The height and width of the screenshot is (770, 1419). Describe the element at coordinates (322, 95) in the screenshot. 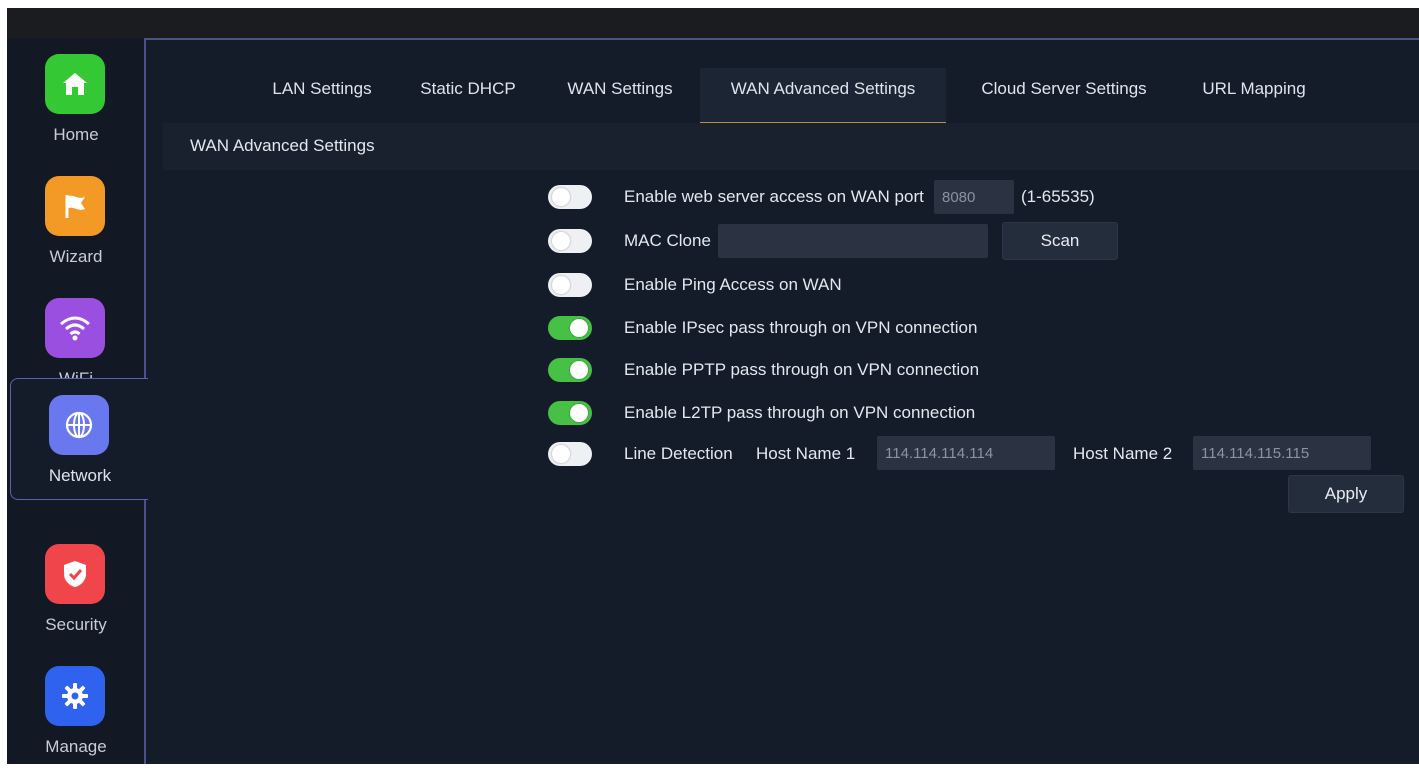

I see `tab-lan-settings: LAN Settings` at that location.